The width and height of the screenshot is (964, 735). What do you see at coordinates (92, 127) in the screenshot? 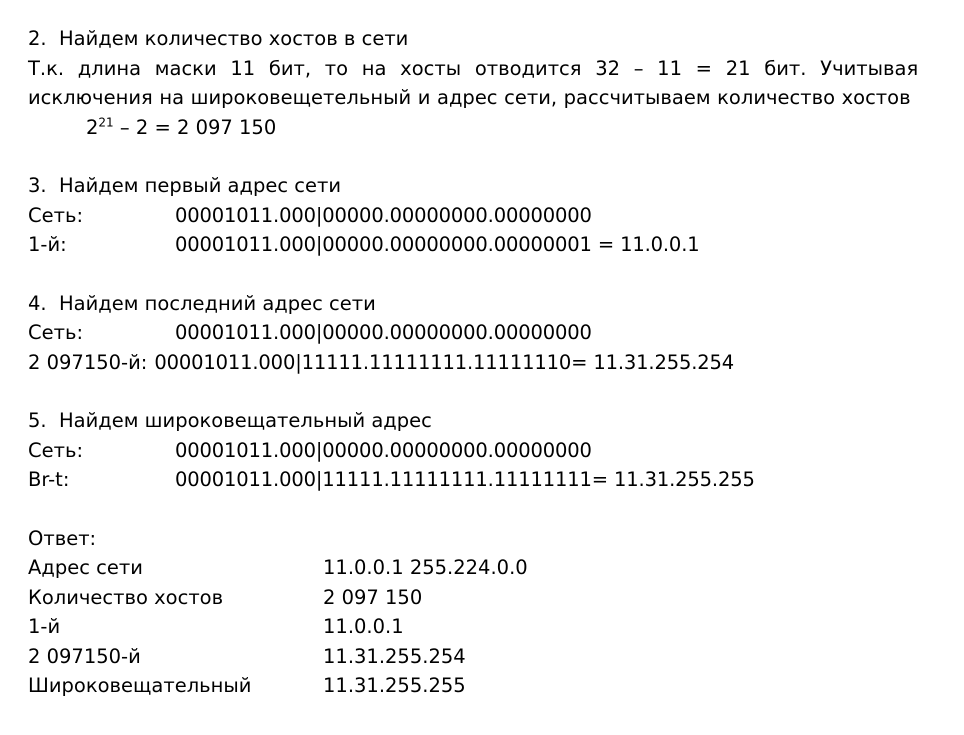
I see `formula-base: 2` at bounding box center [92, 127].